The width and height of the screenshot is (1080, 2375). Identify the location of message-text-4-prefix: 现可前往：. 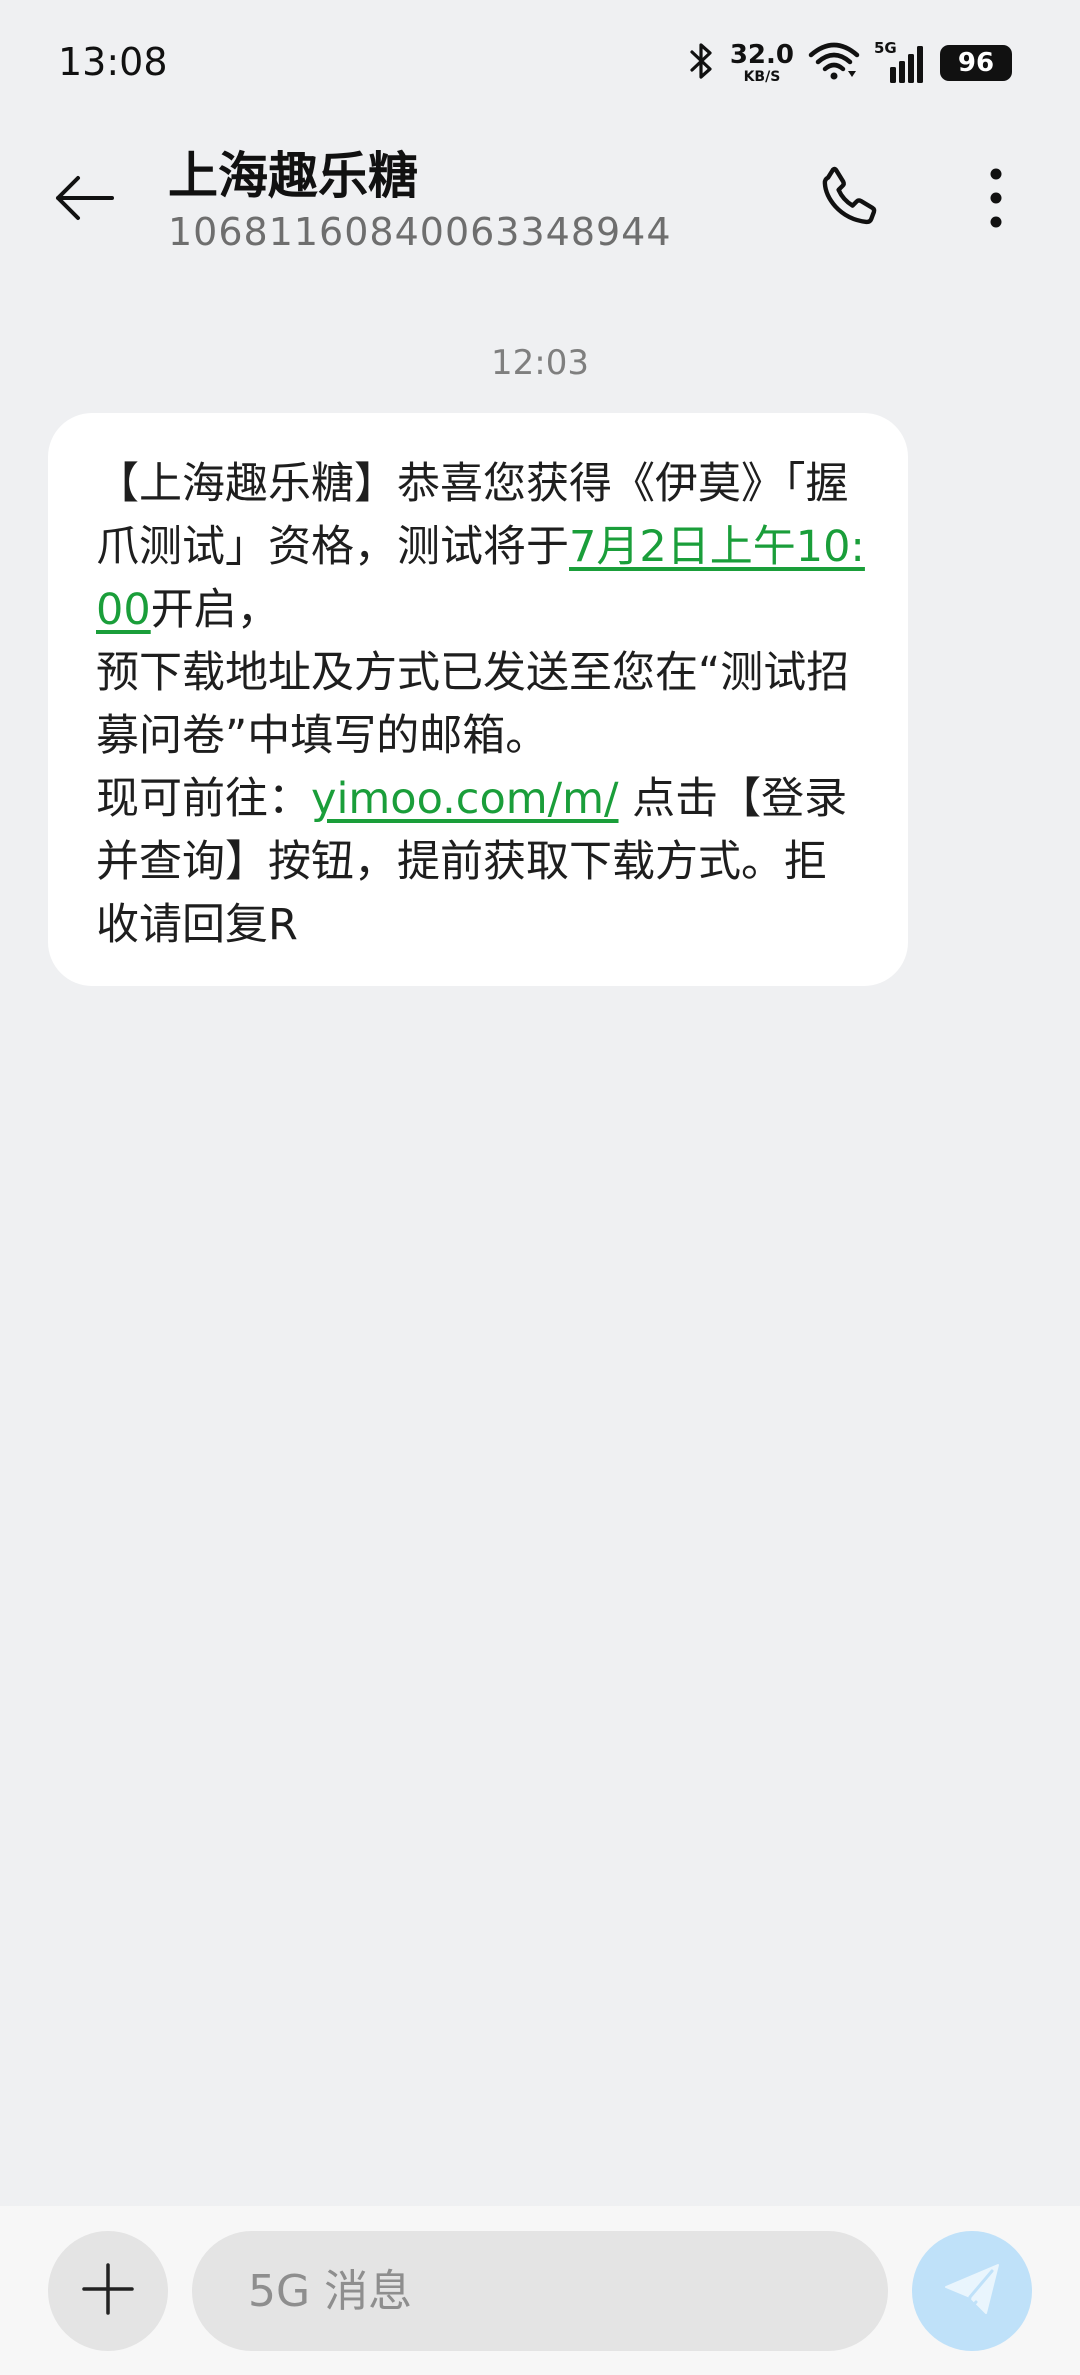
(203, 799).